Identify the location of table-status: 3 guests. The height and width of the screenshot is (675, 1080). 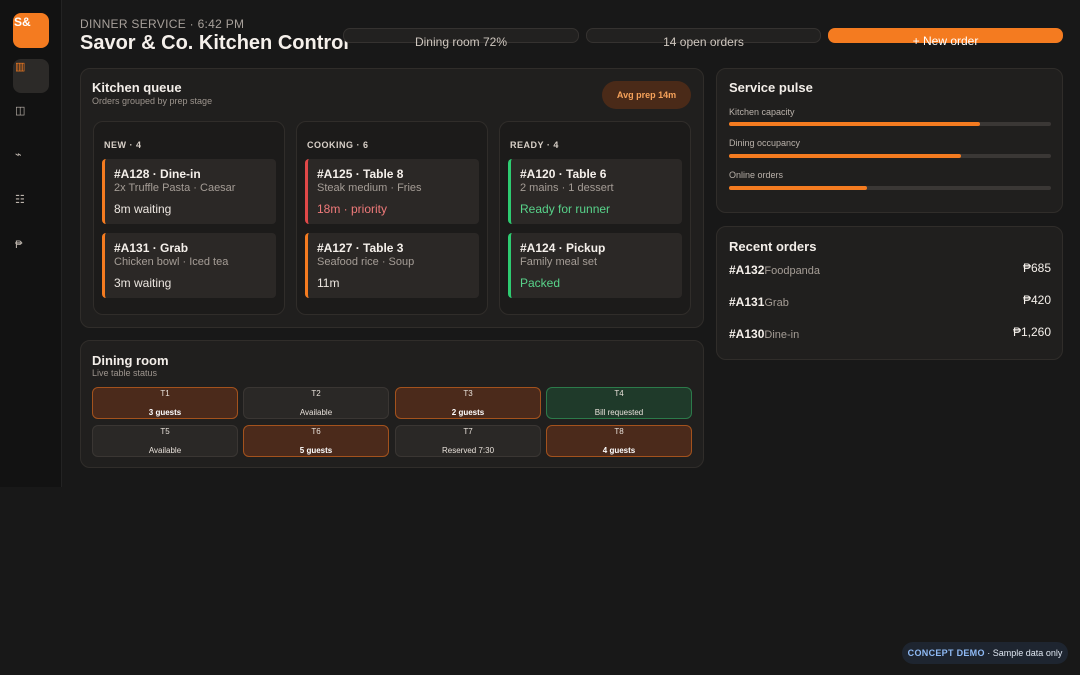
(165, 412).